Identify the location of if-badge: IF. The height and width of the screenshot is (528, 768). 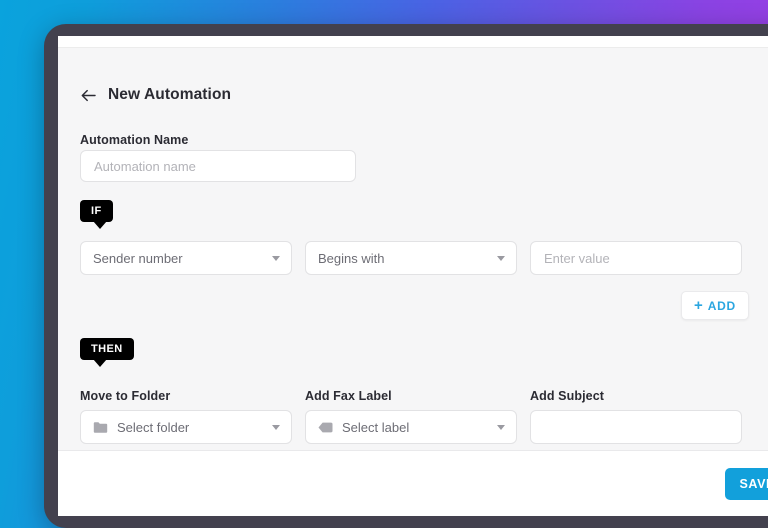
(96, 214).